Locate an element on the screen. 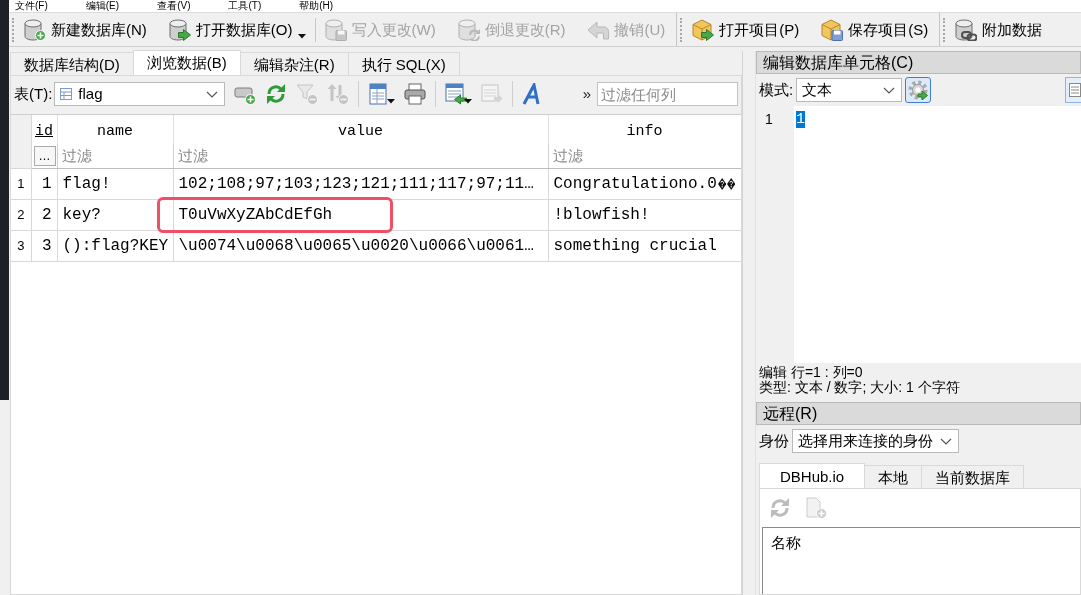  sort-clear-icon is located at coordinates (337, 94).